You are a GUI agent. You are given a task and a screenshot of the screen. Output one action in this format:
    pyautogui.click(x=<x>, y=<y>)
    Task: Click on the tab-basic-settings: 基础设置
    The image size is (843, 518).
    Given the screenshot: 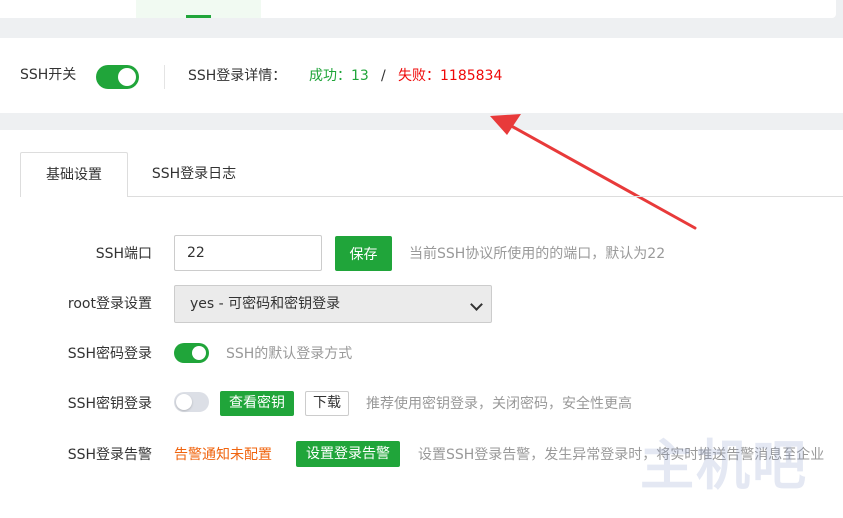 What is the action you would take?
    pyautogui.click(x=74, y=174)
    